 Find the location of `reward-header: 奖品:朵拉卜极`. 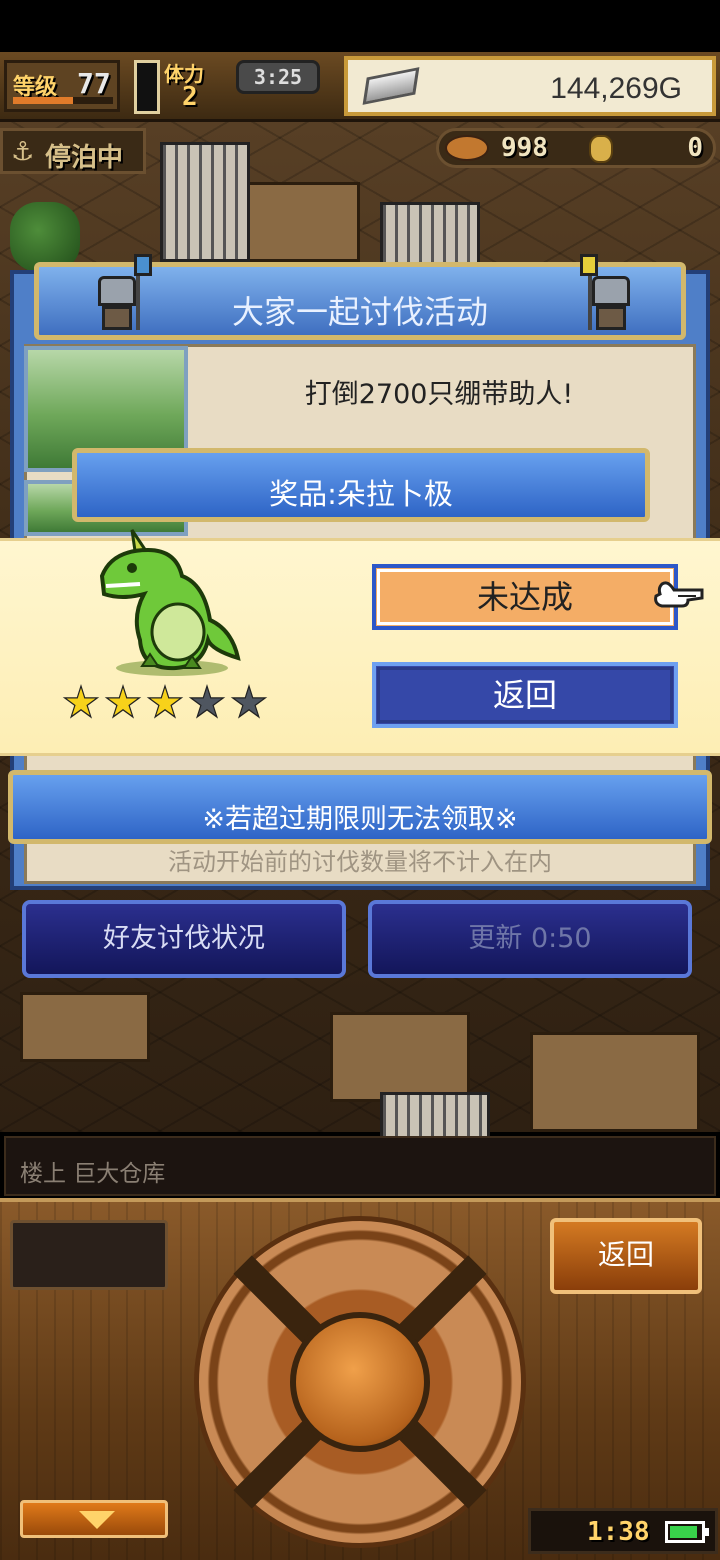

reward-header: 奖品:朵拉卜极 is located at coordinates (361, 485).